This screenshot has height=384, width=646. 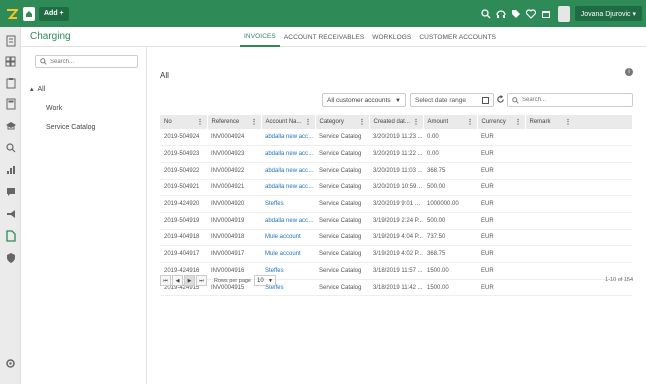 What do you see at coordinates (572, 100) in the screenshot?
I see `table-search-input` at bounding box center [572, 100].